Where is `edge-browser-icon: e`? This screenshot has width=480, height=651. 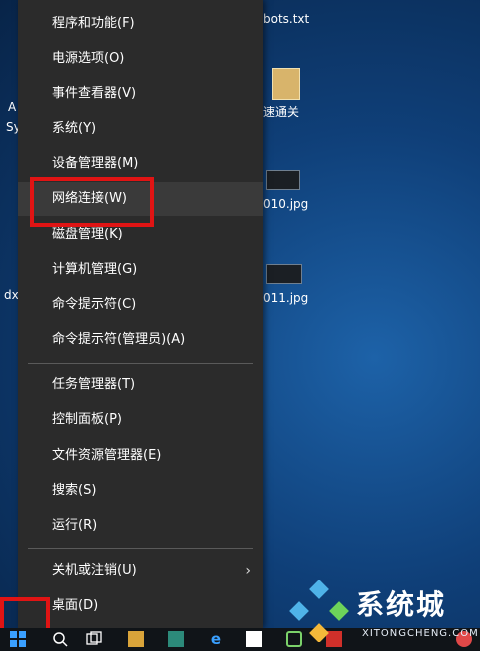
edge-browser-icon: e is located at coordinates (216, 639).